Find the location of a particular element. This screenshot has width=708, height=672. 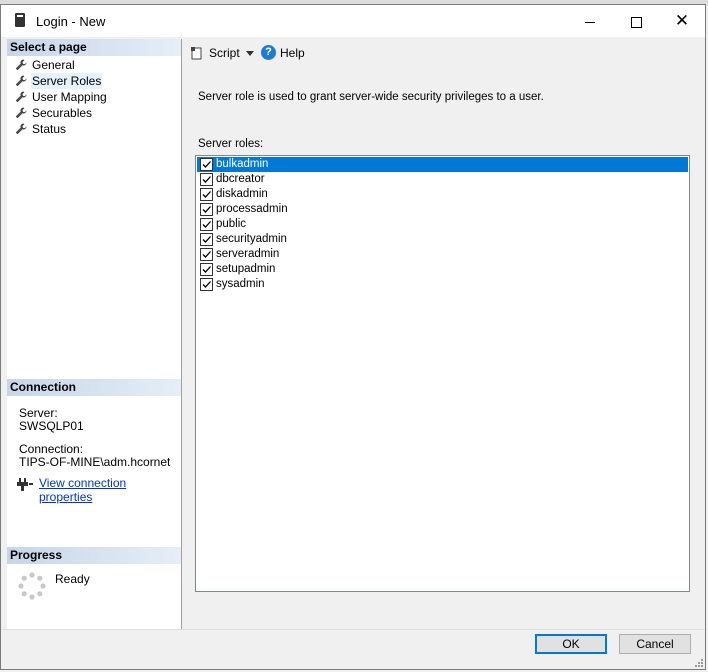

role-name: public is located at coordinates (231, 224).